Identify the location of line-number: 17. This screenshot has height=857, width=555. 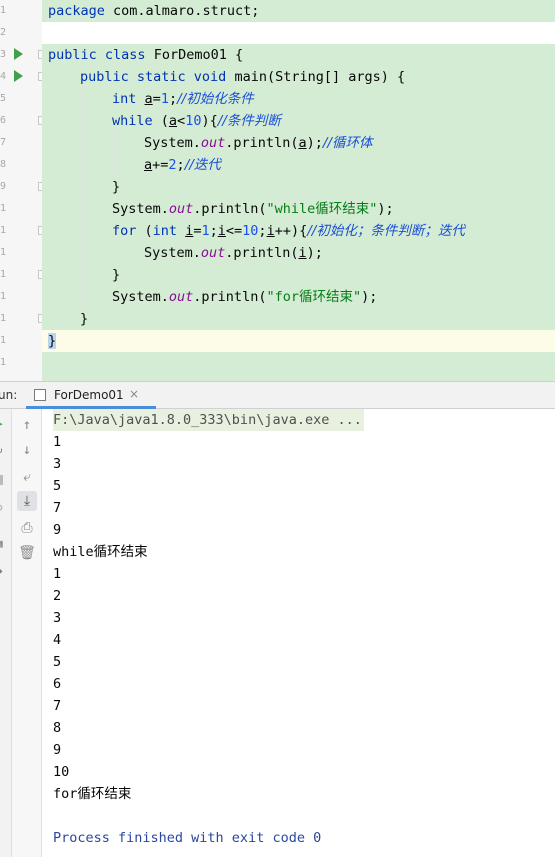
(3, 362).